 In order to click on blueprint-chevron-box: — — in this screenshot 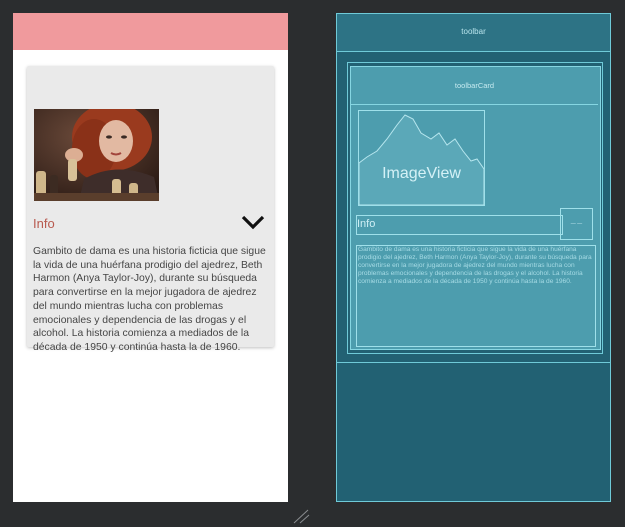, I will do `click(576, 224)`.